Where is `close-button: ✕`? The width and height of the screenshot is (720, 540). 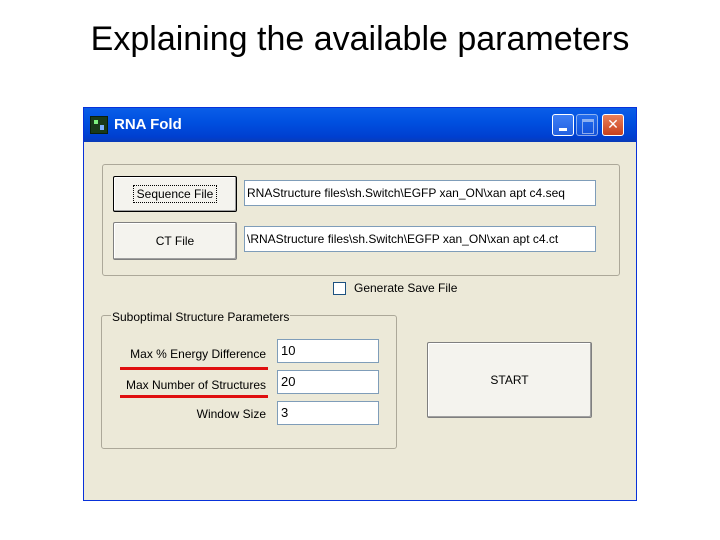
close-button: ✕ is located at coordinates (613, 125).